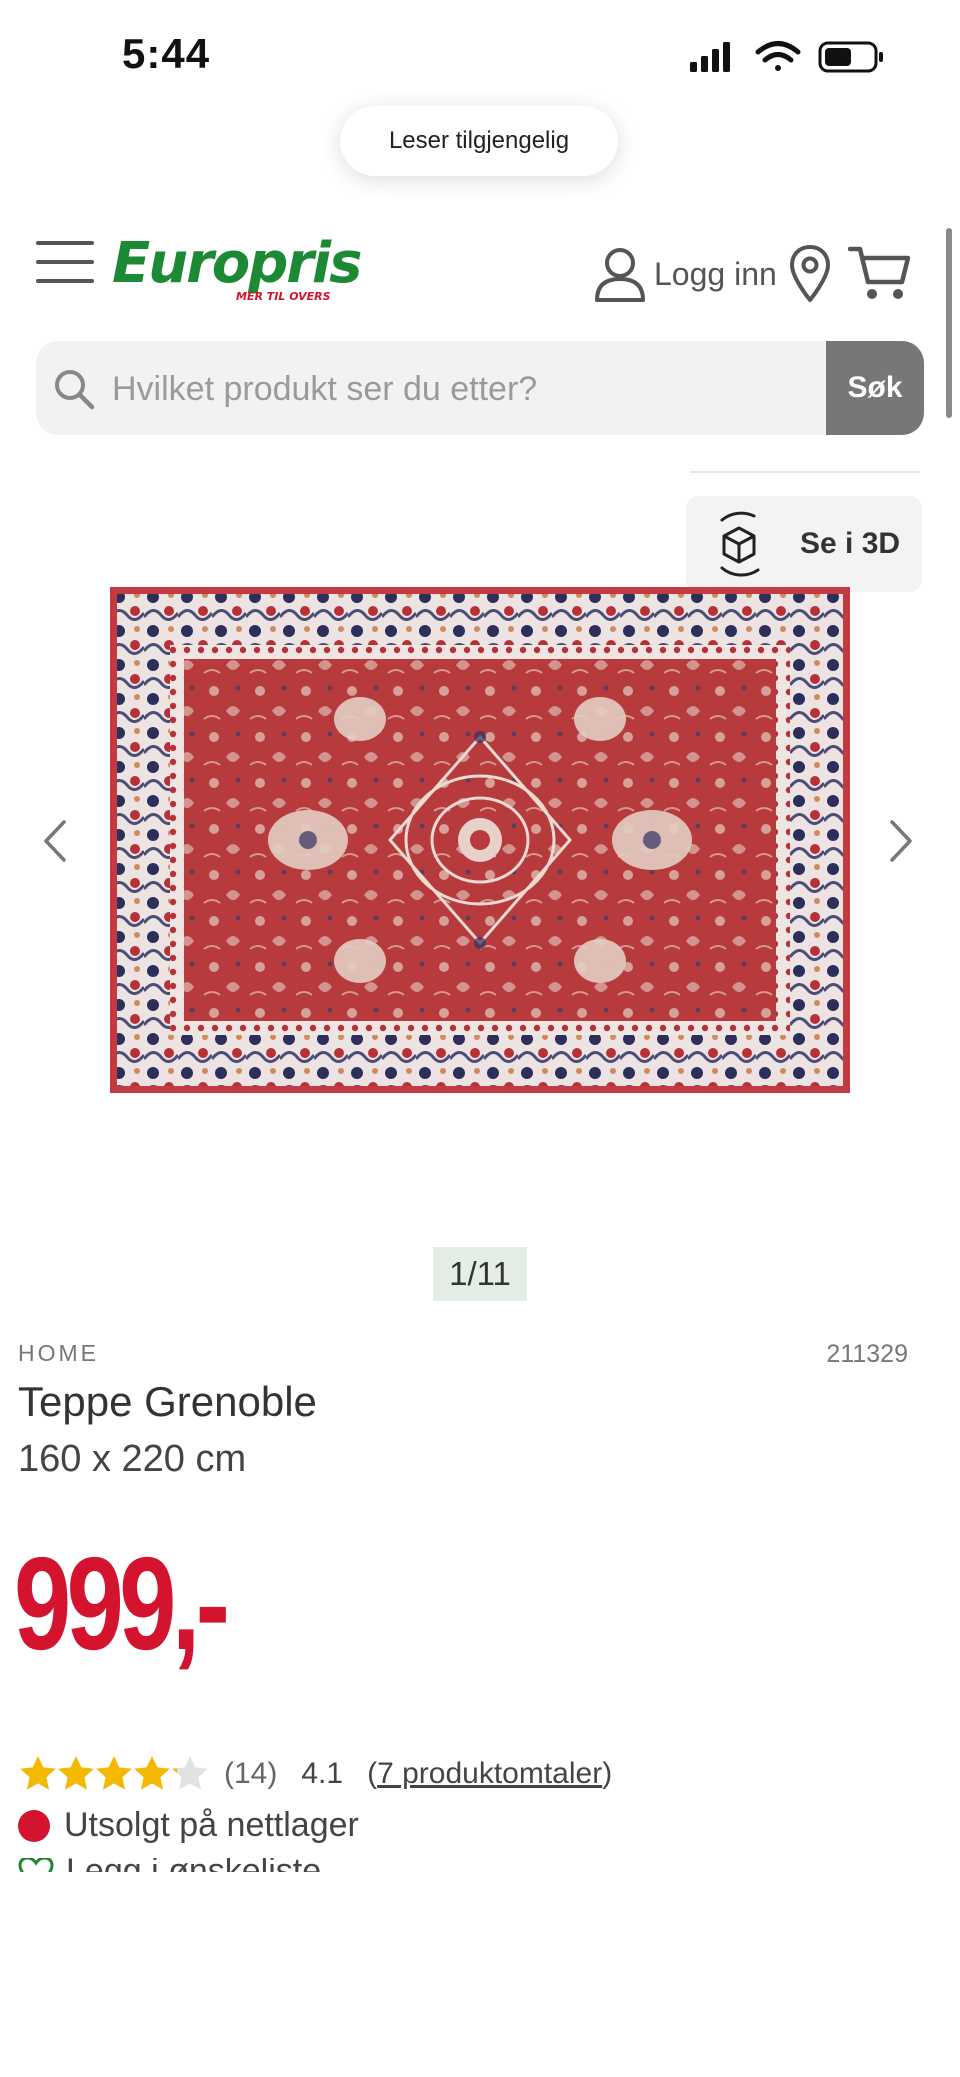 This screenshot has height=2077, width=960. What do you see at coordinates (900, 841) in the screenshot?
I see `chevron-right-icon` at bounding box center [900, 841].